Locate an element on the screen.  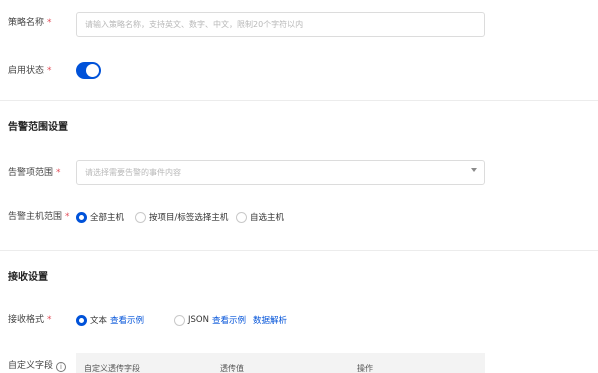
policy-name-input: 请输入策略名称，支持英文、数字、中文，限制20个字符以内 is located at coordinates (280, 24).